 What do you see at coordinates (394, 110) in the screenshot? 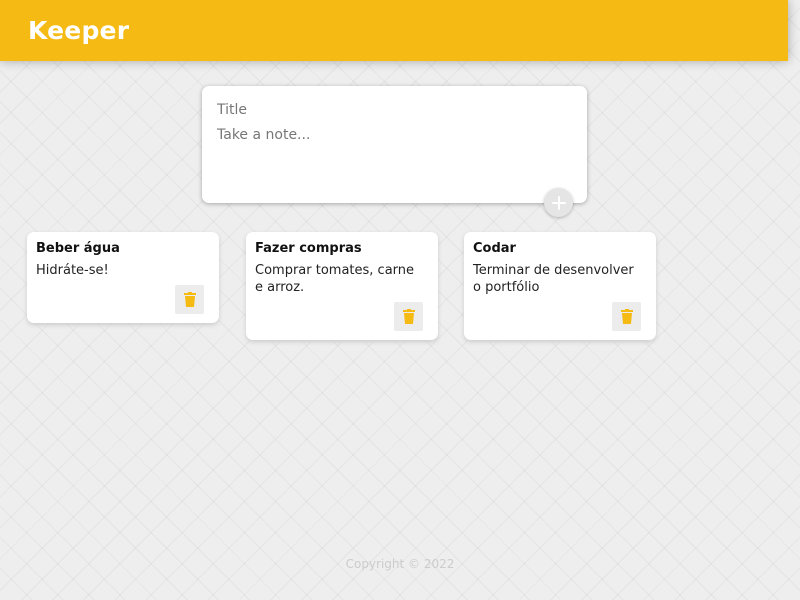
I see `note-title-input` at bounding box center [394, 110].